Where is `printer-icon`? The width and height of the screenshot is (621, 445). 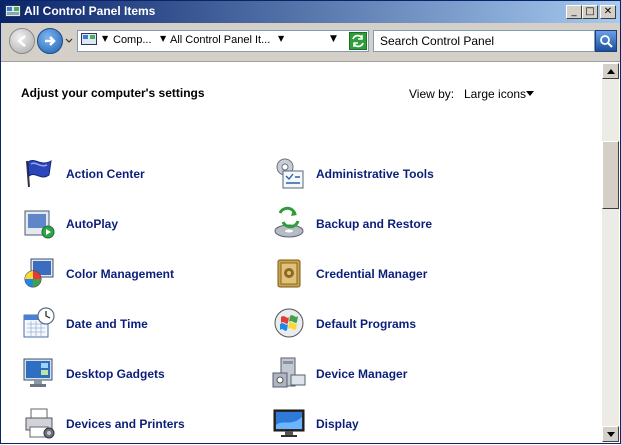 printer-icon is located at coordinates (40, 423).